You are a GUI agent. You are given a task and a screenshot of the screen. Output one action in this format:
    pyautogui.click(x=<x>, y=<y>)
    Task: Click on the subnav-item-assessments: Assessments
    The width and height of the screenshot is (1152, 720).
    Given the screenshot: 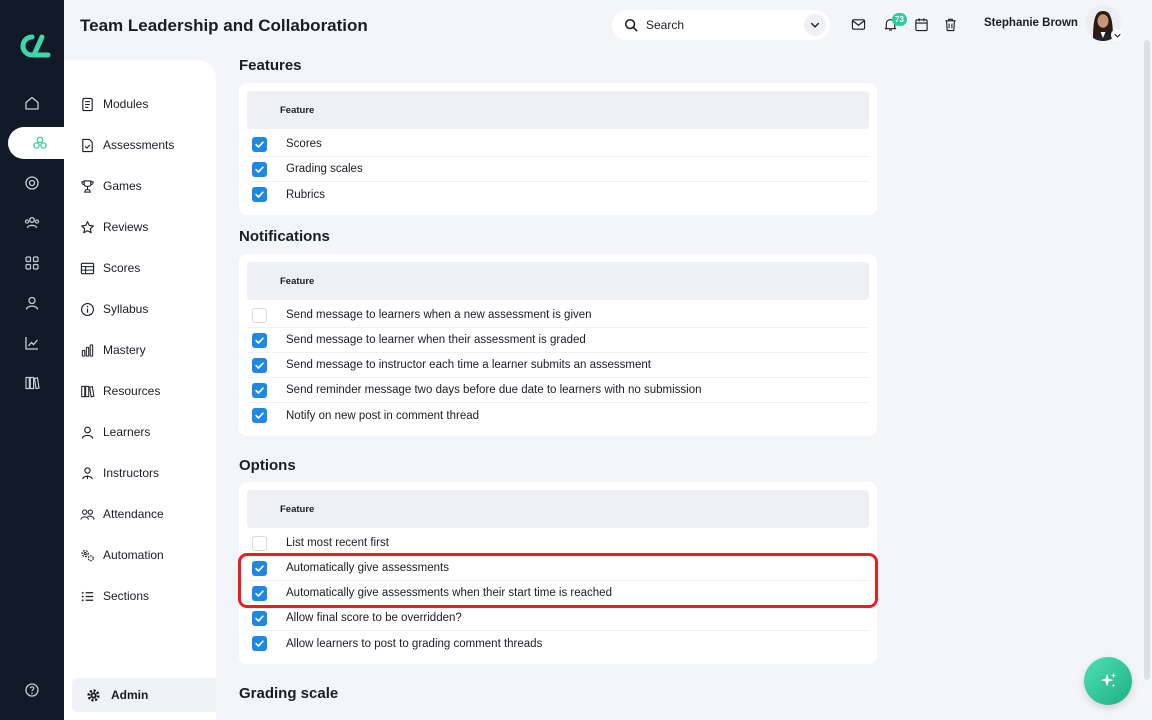 What is the action you would take?
    pyautogui.click(x=127, y=145)
    